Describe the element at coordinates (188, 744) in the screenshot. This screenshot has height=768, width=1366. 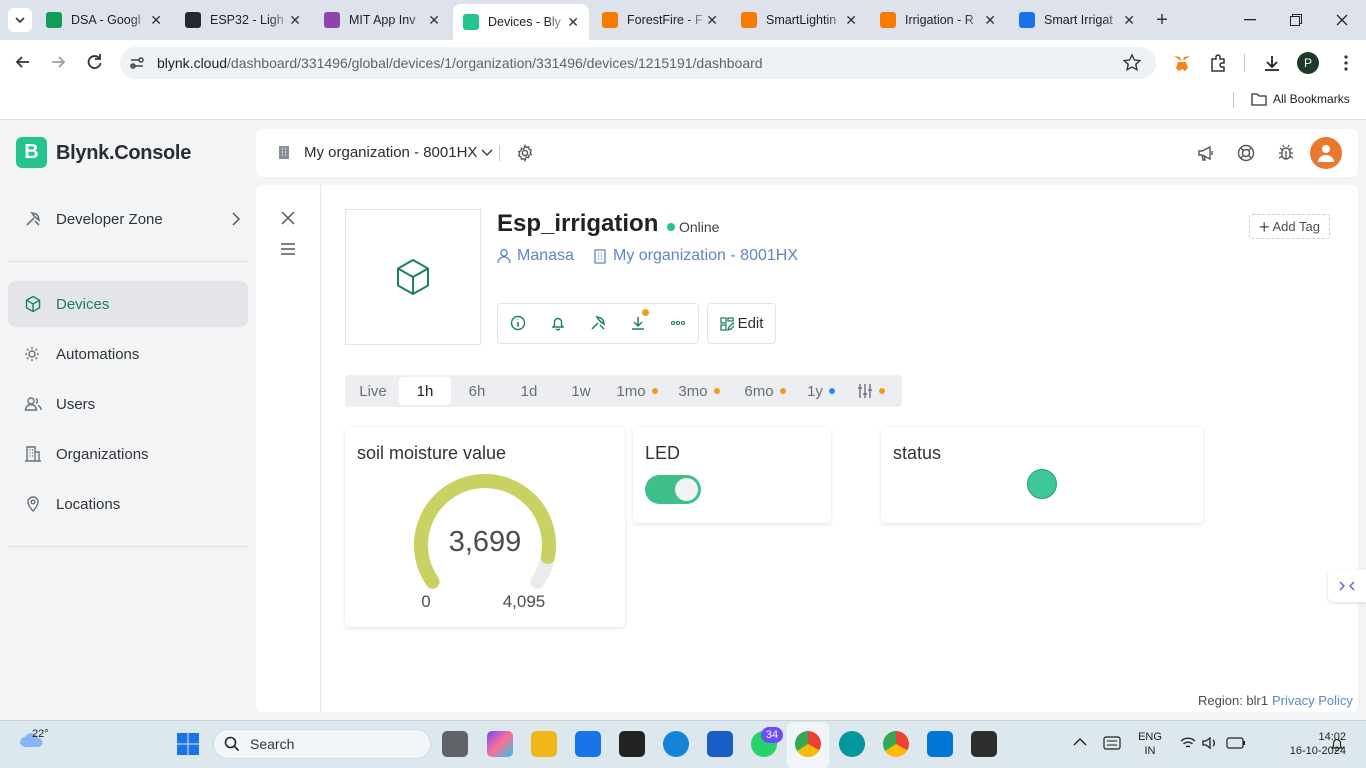
I see `windows-start-icon` at that location.